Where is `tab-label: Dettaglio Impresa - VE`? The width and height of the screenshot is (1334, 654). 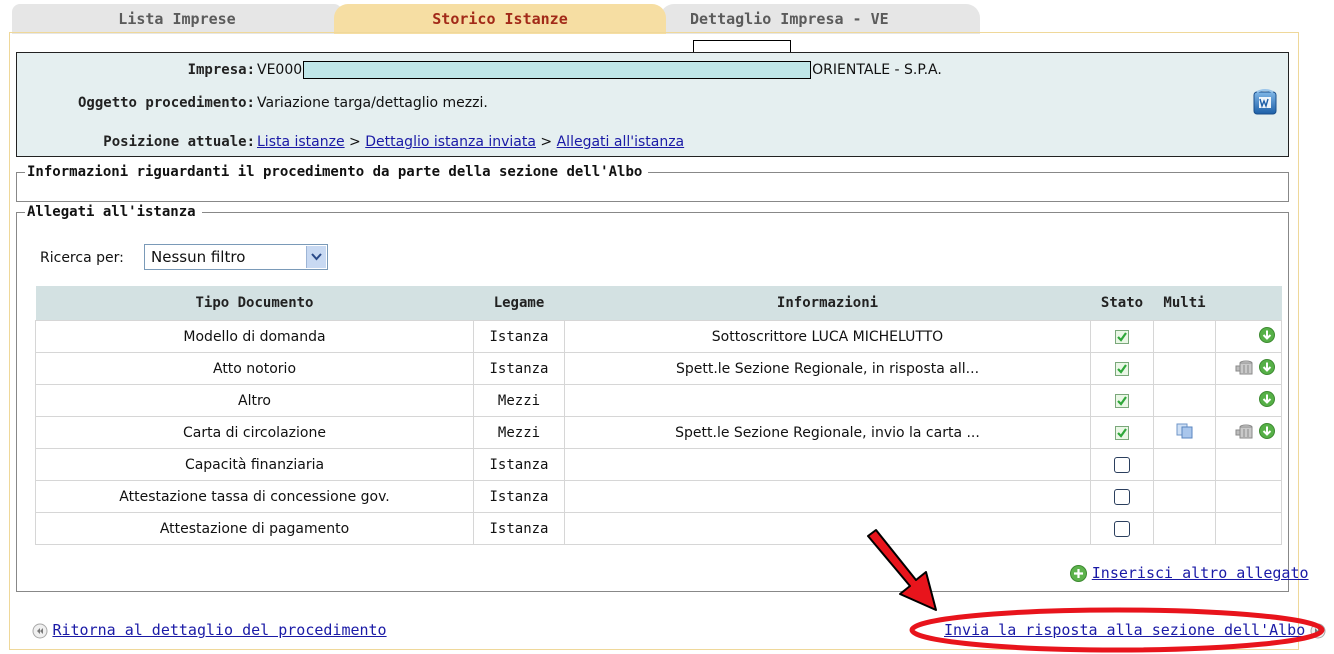
tab-label: Dettaglio Impresa - VE is located at coordinates (789, 19).